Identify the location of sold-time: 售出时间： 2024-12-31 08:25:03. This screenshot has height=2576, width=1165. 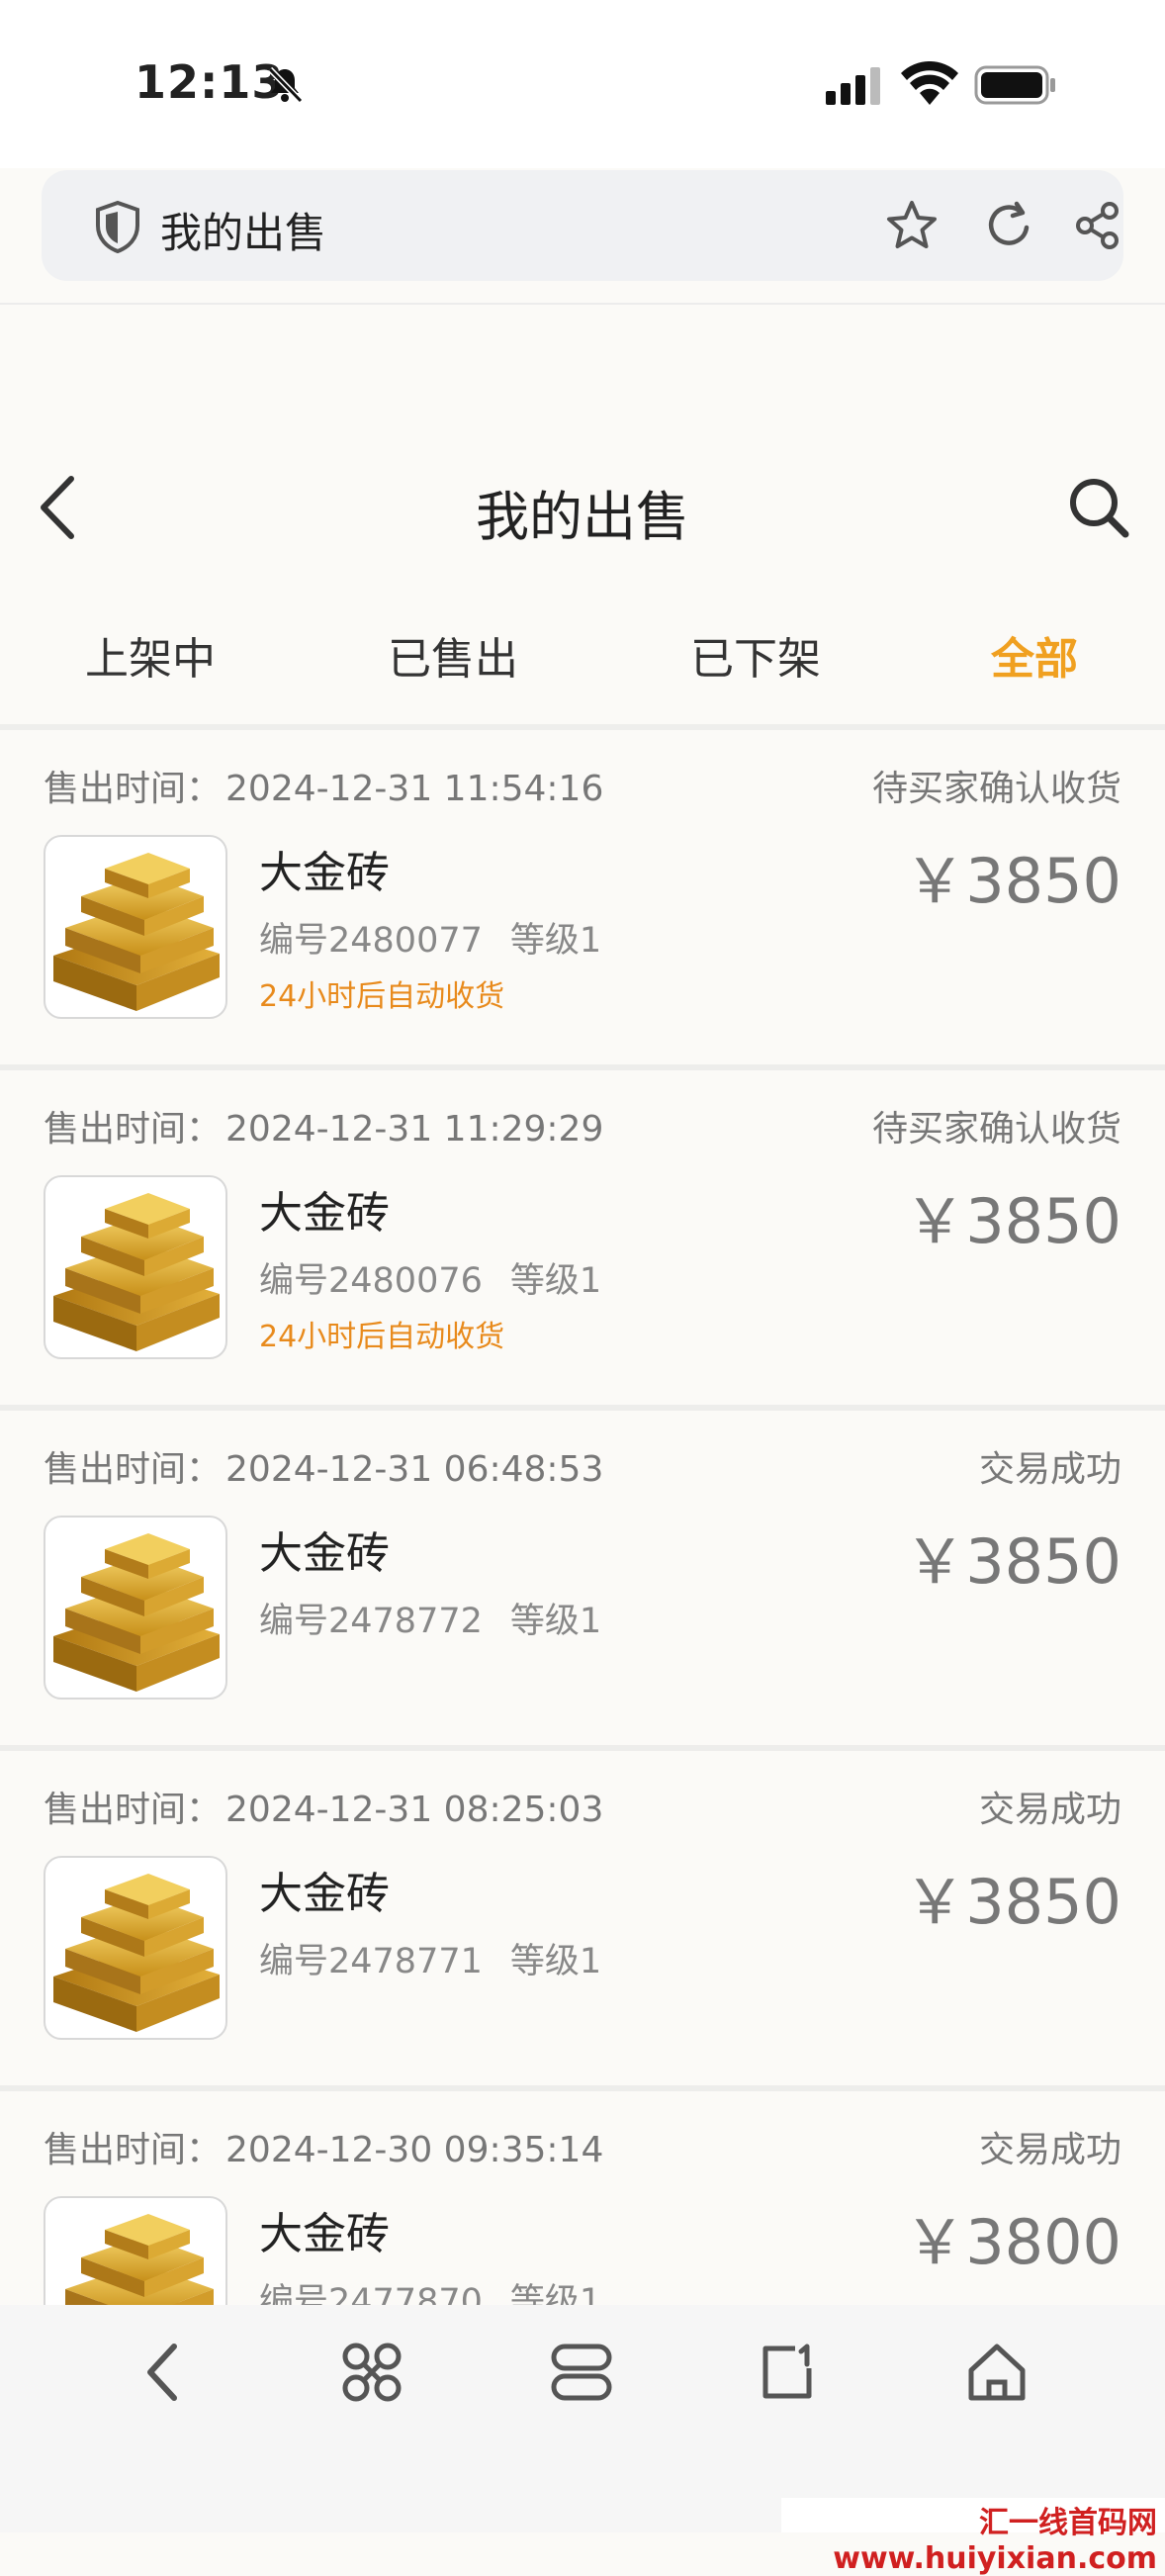
(324, 1810).